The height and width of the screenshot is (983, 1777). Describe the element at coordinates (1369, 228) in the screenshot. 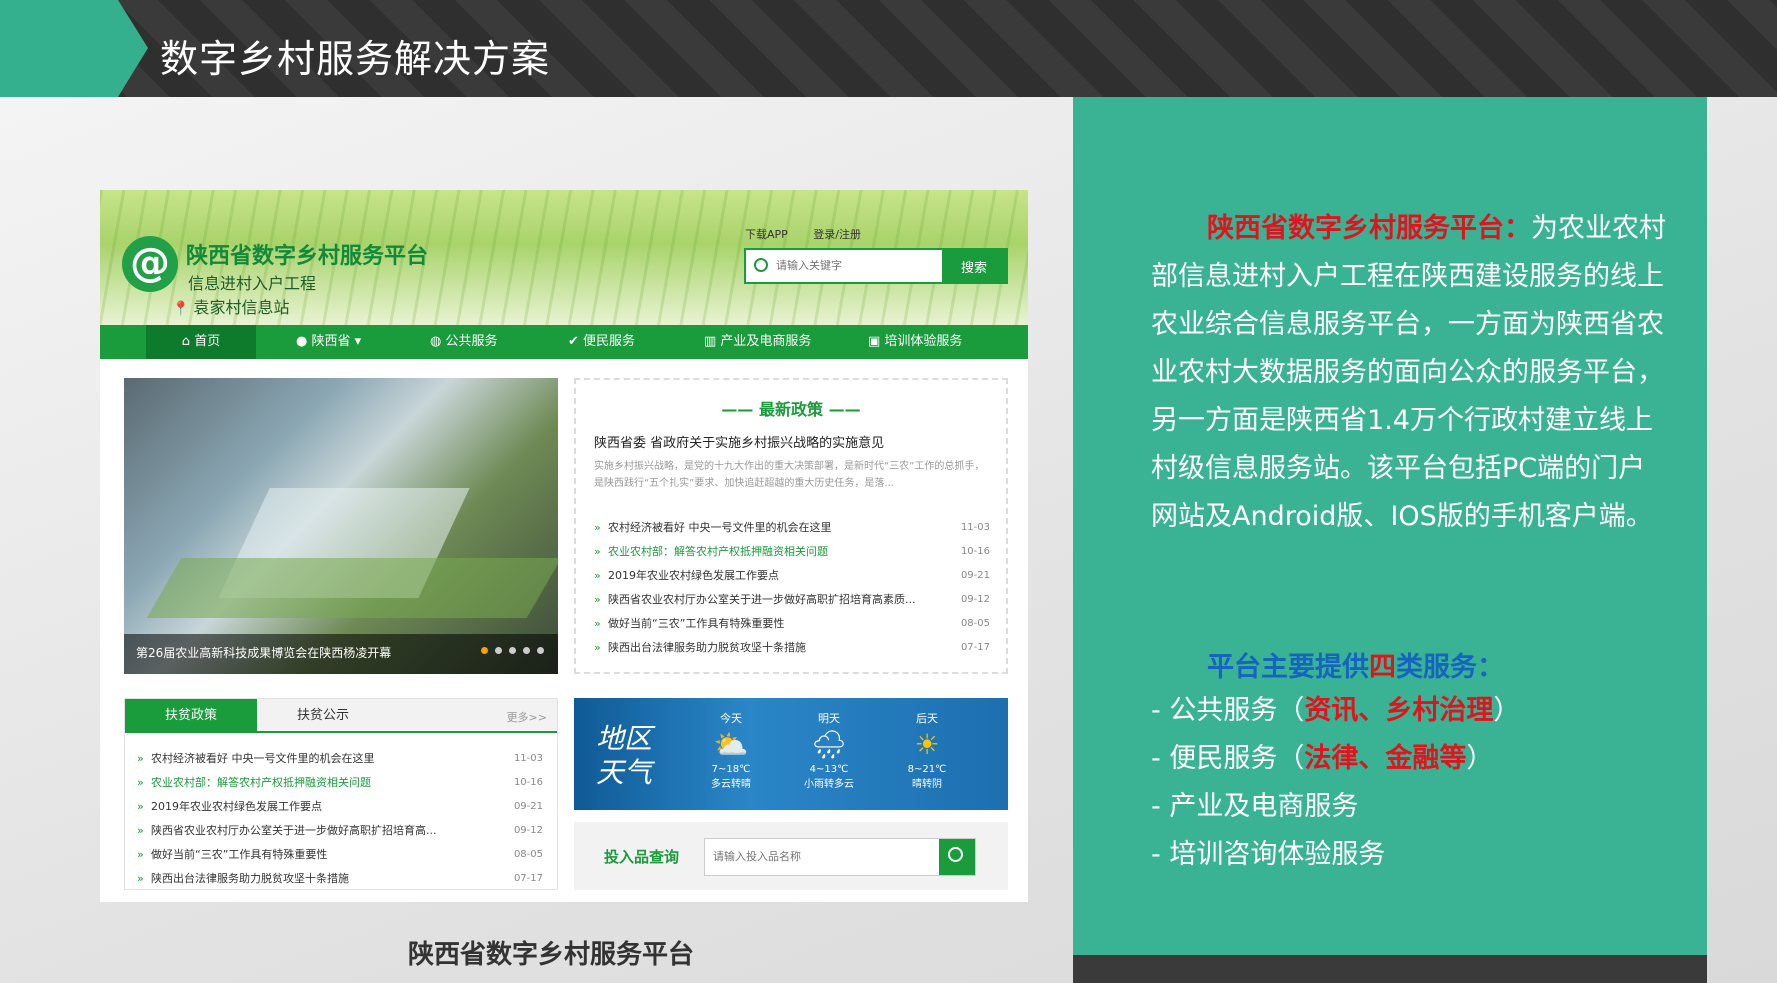

I see `platform-name: 陕西省数字乡村服务平台：` at that location.